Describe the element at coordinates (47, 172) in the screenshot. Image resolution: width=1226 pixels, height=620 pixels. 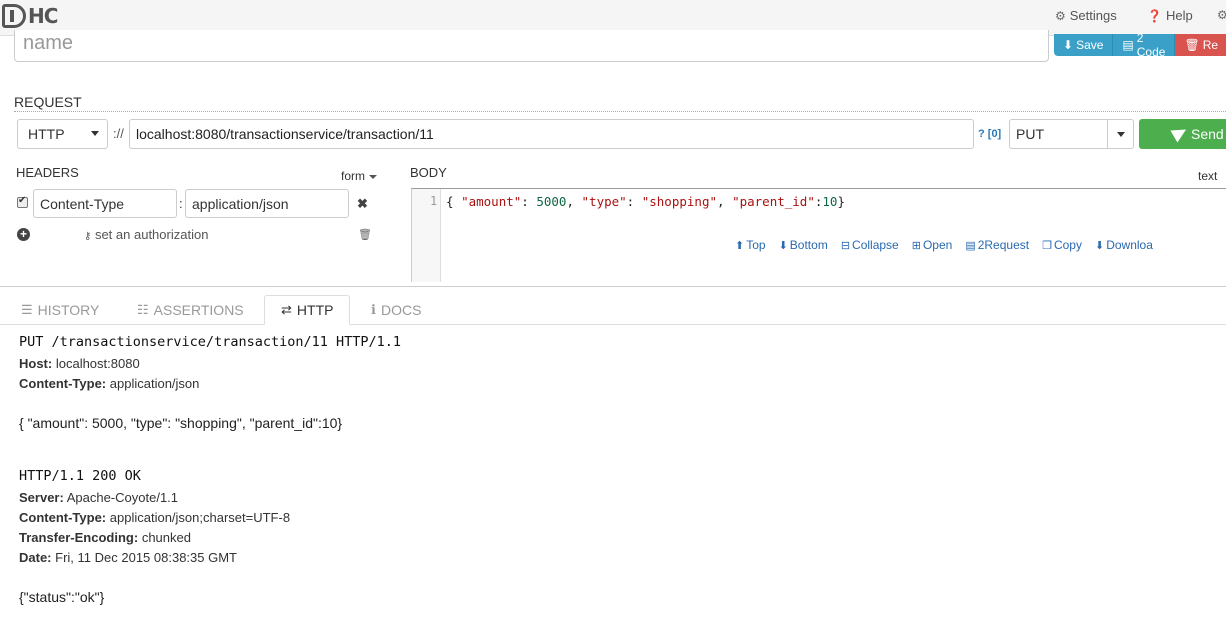
I see `headers-heading: HEADERS` at that location.